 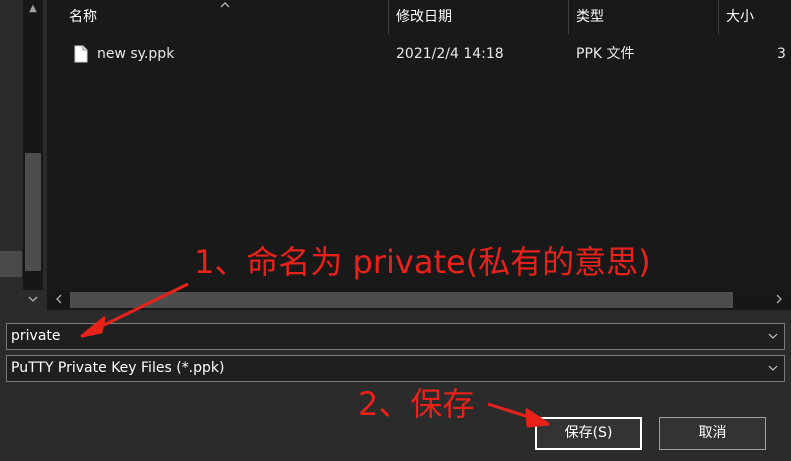 What do you see at coordinates (79, 17) in the screenshot?
I see `column-header-name: 名称` at bounding box center [79, 17].